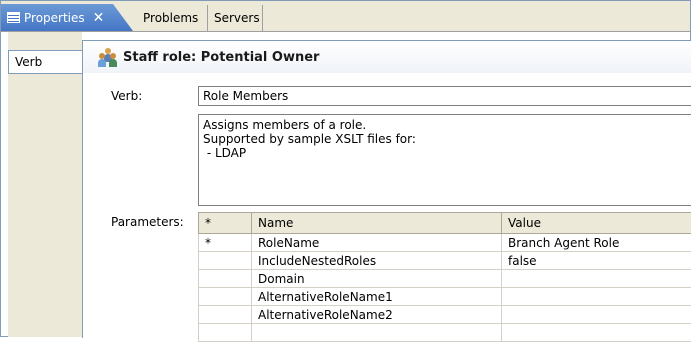  Describe the element at coordinates (377, 243) in the screenshot. I see `cell-name: RoleName` at that location.